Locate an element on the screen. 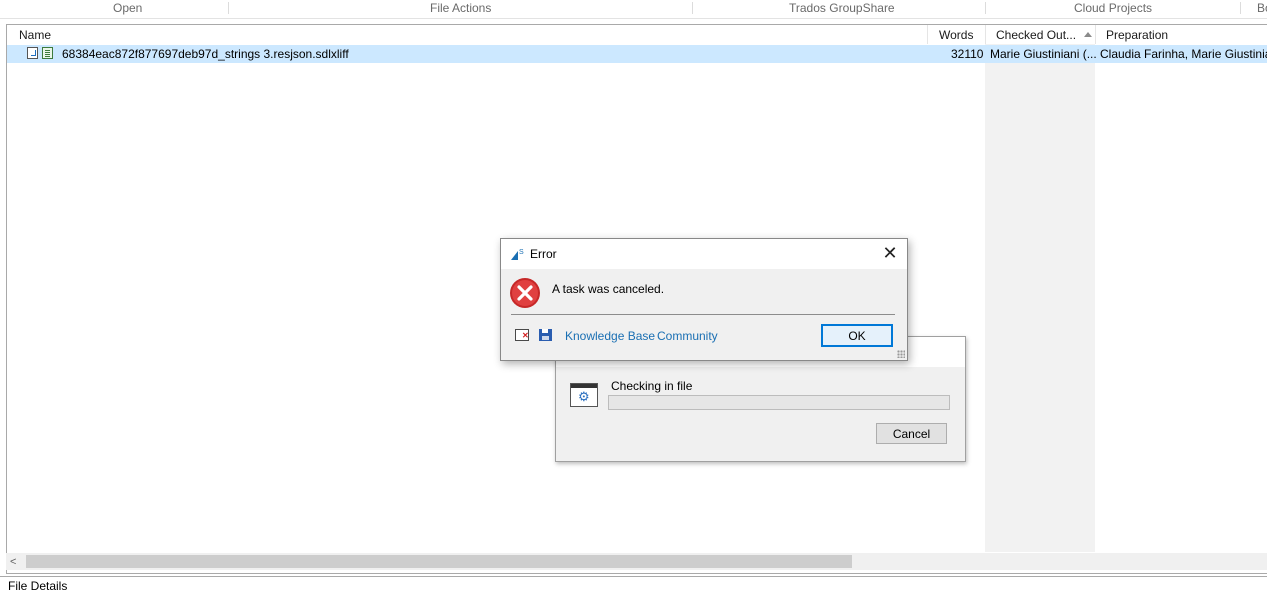 The image size is (1267, 593). resize-grip-icon is located at coordinates (901, 354).